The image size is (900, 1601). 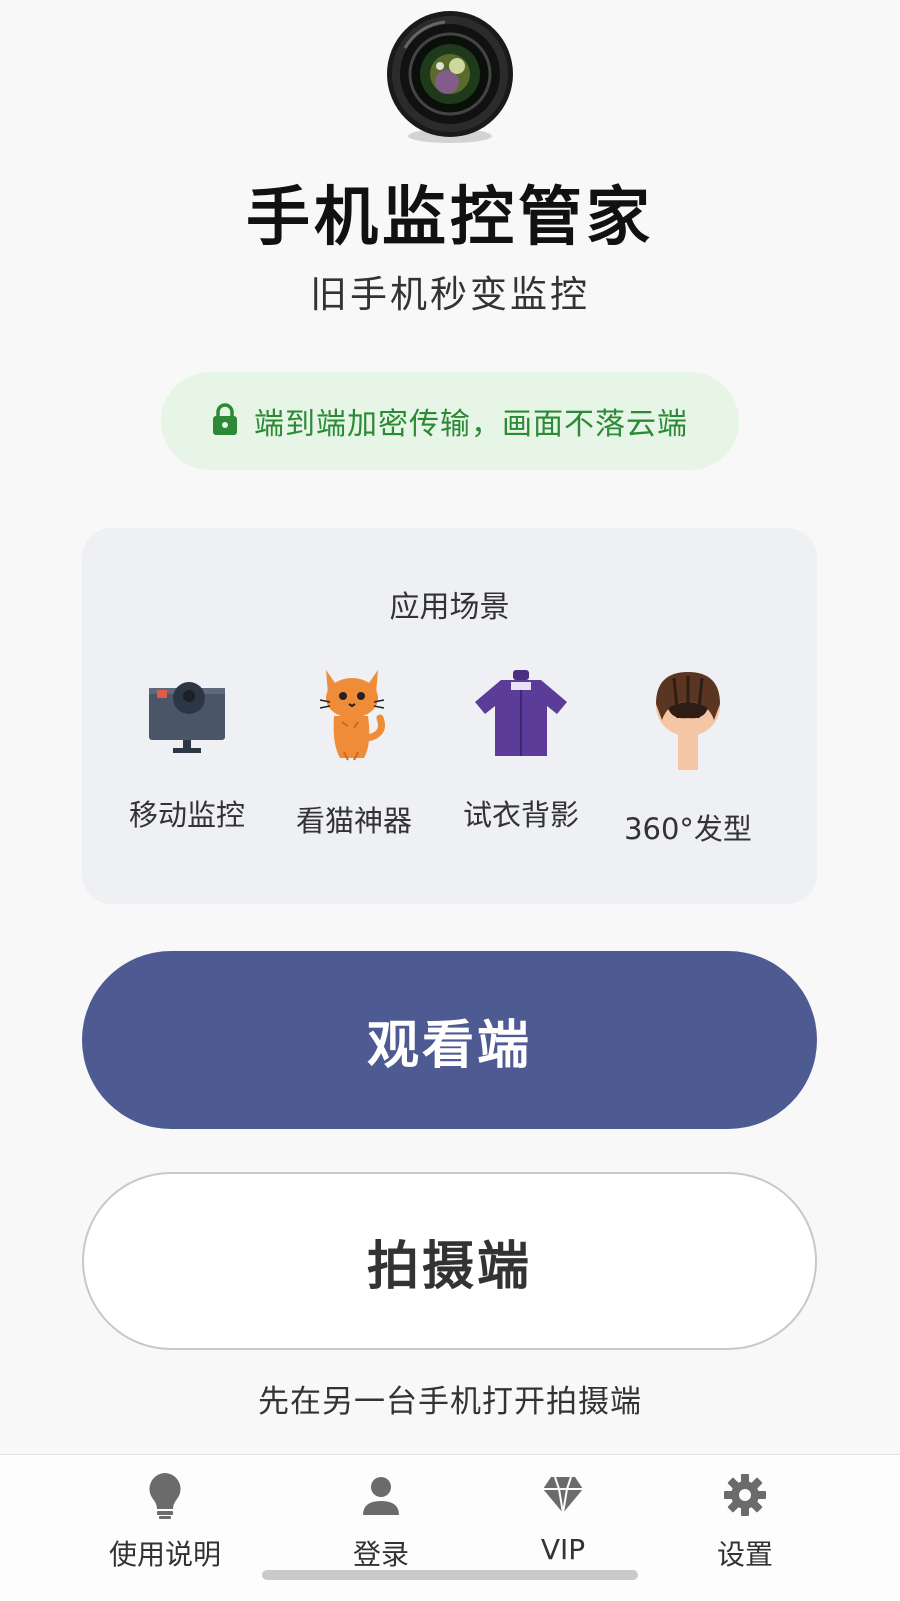 I want to click on scene-item-cat-watch: 看猫神器, so click(x=354, y=754).